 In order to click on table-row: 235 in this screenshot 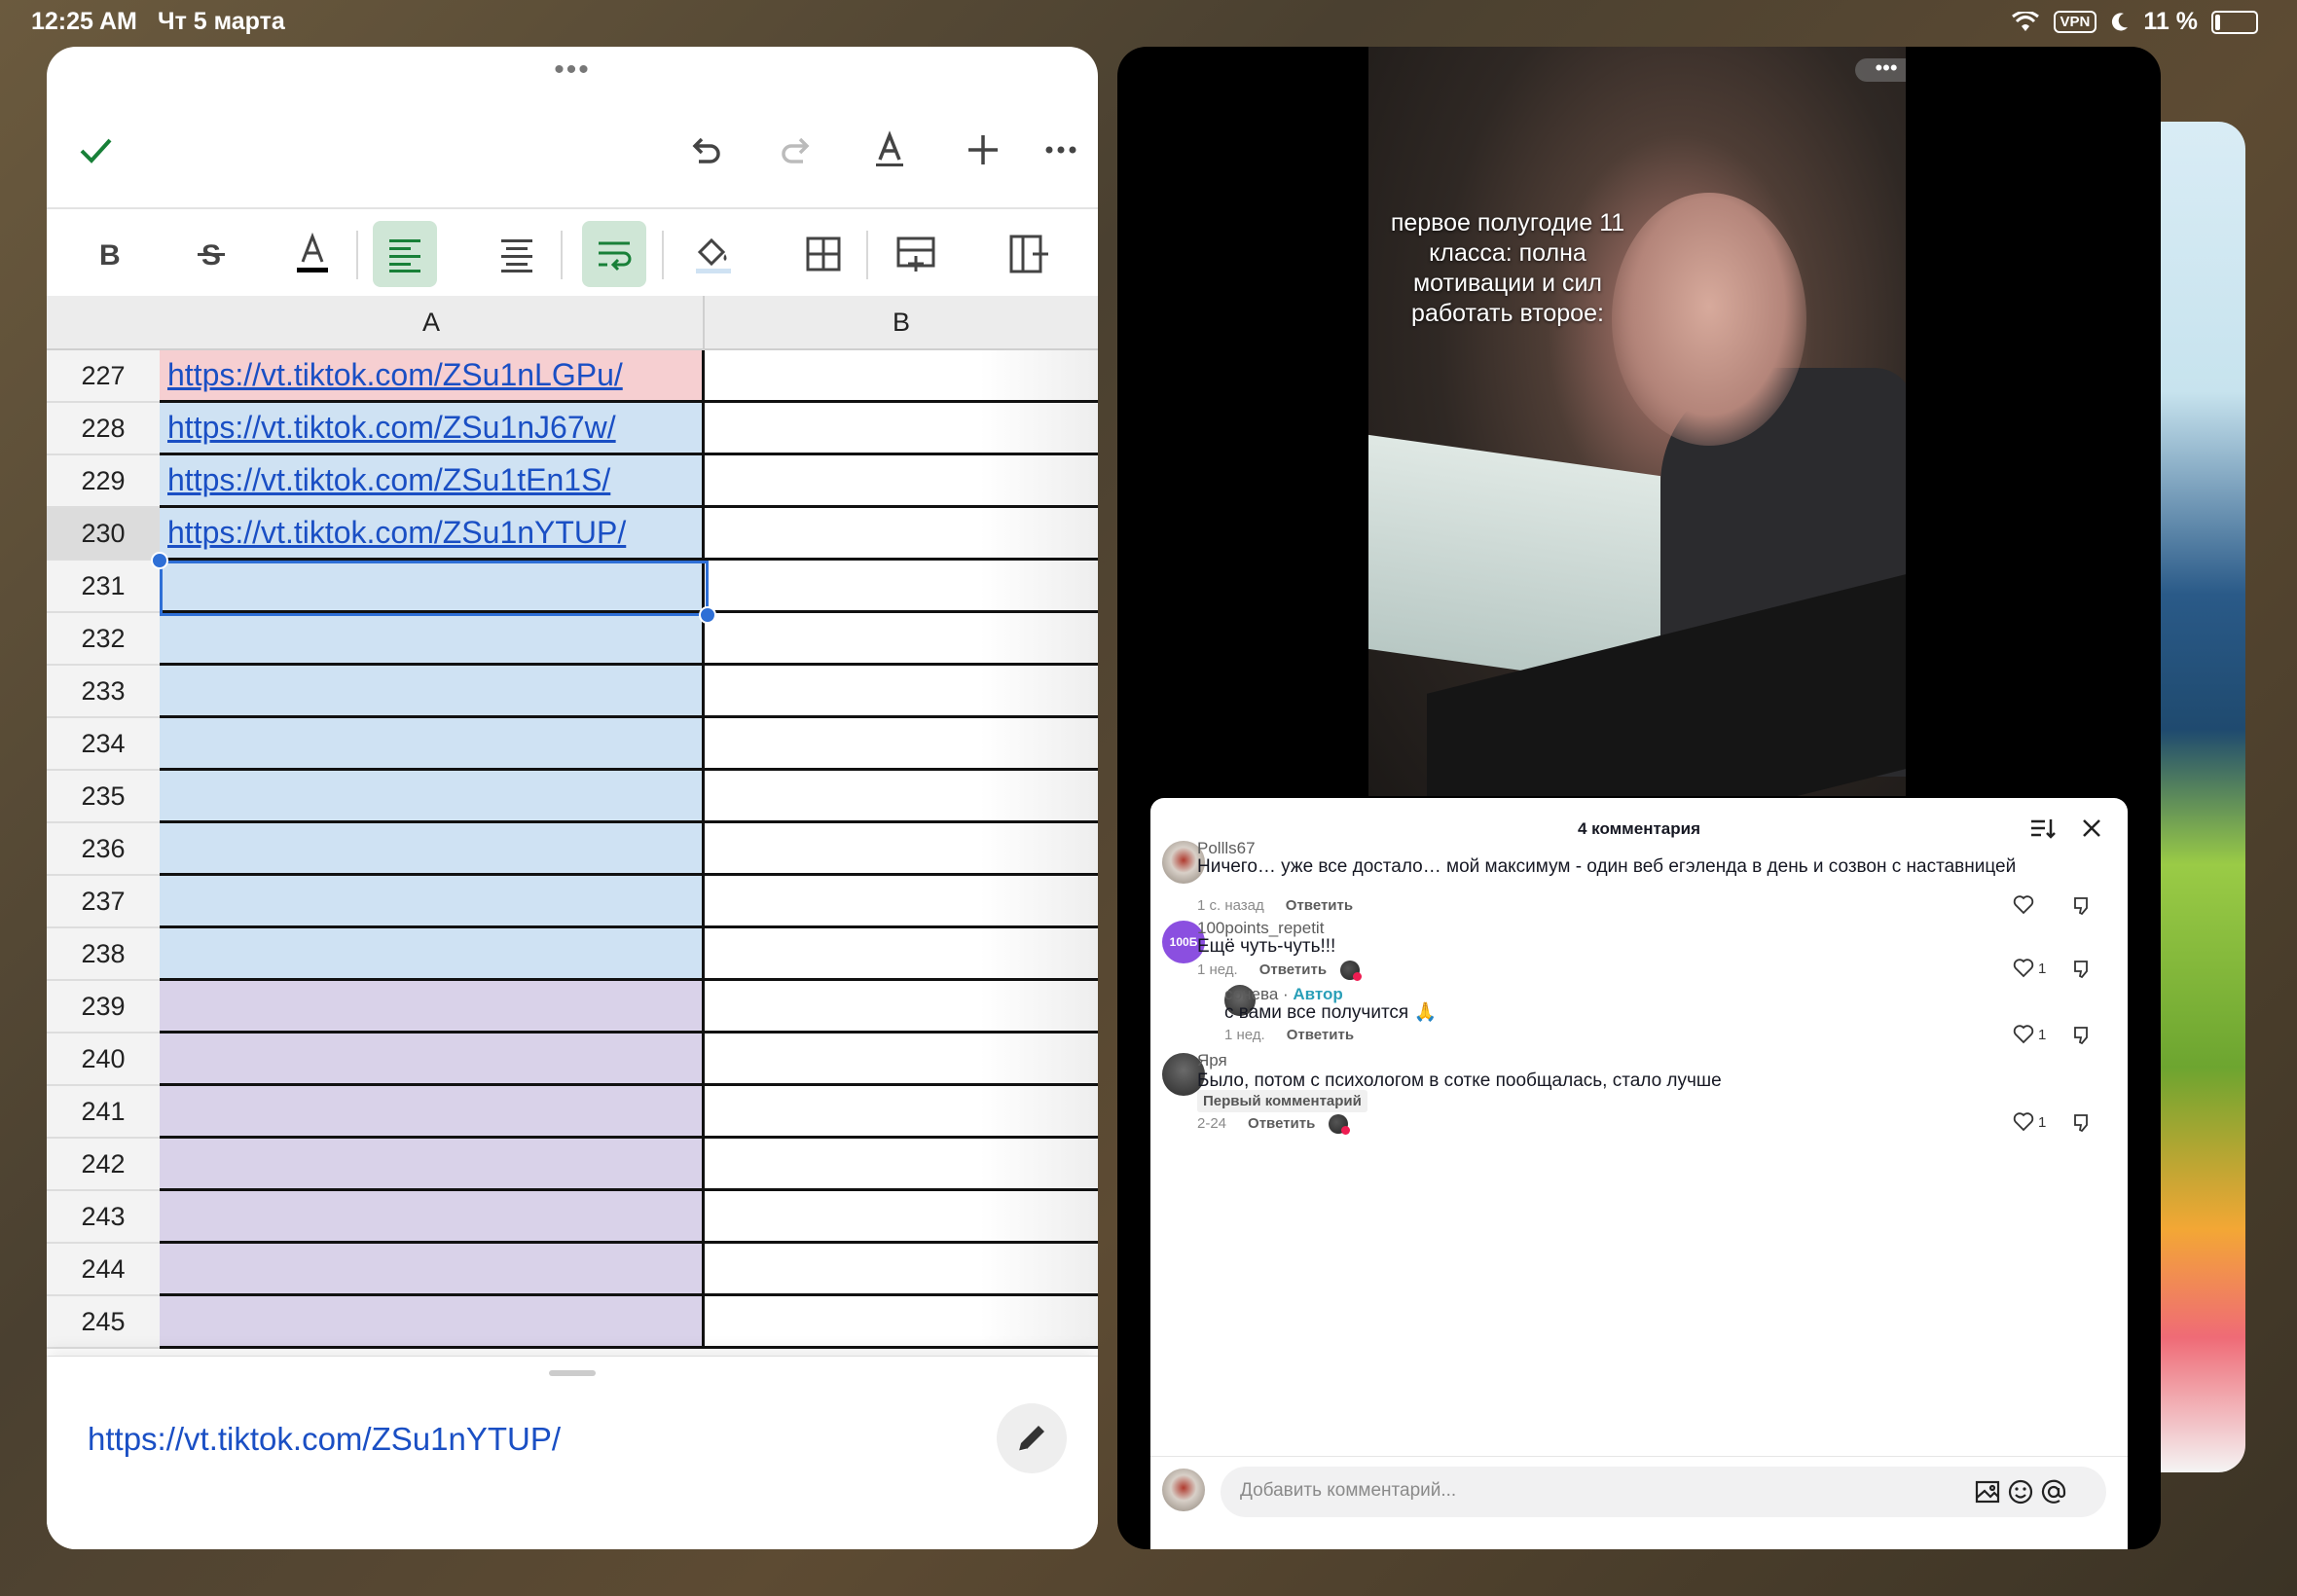, I will do `click(572, 797)`.